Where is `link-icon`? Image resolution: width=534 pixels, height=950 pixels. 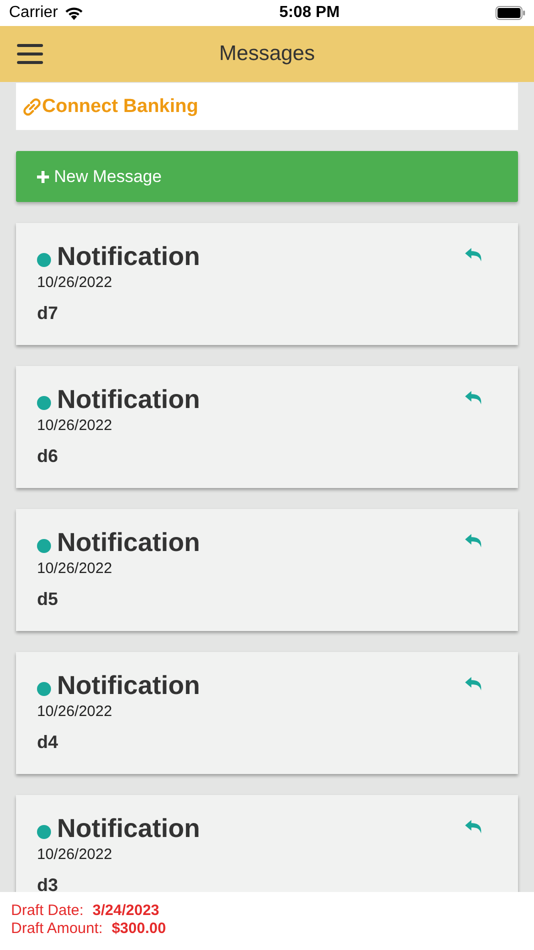 link-icon is located at coordinates (32, 107).